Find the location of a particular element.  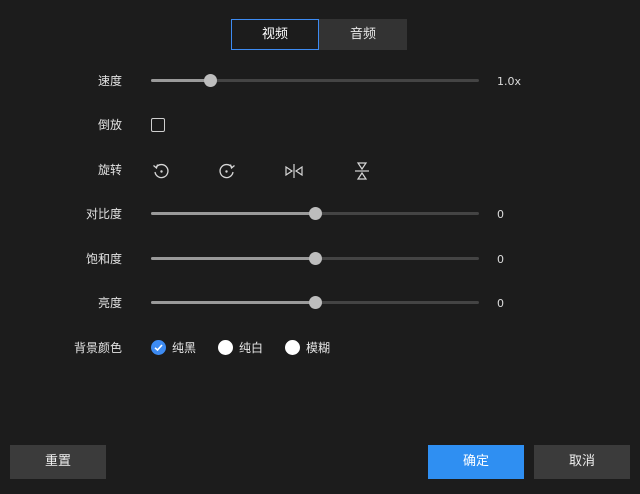

radio-pure-black: 纯黑 is located at coordinates (173, 347).